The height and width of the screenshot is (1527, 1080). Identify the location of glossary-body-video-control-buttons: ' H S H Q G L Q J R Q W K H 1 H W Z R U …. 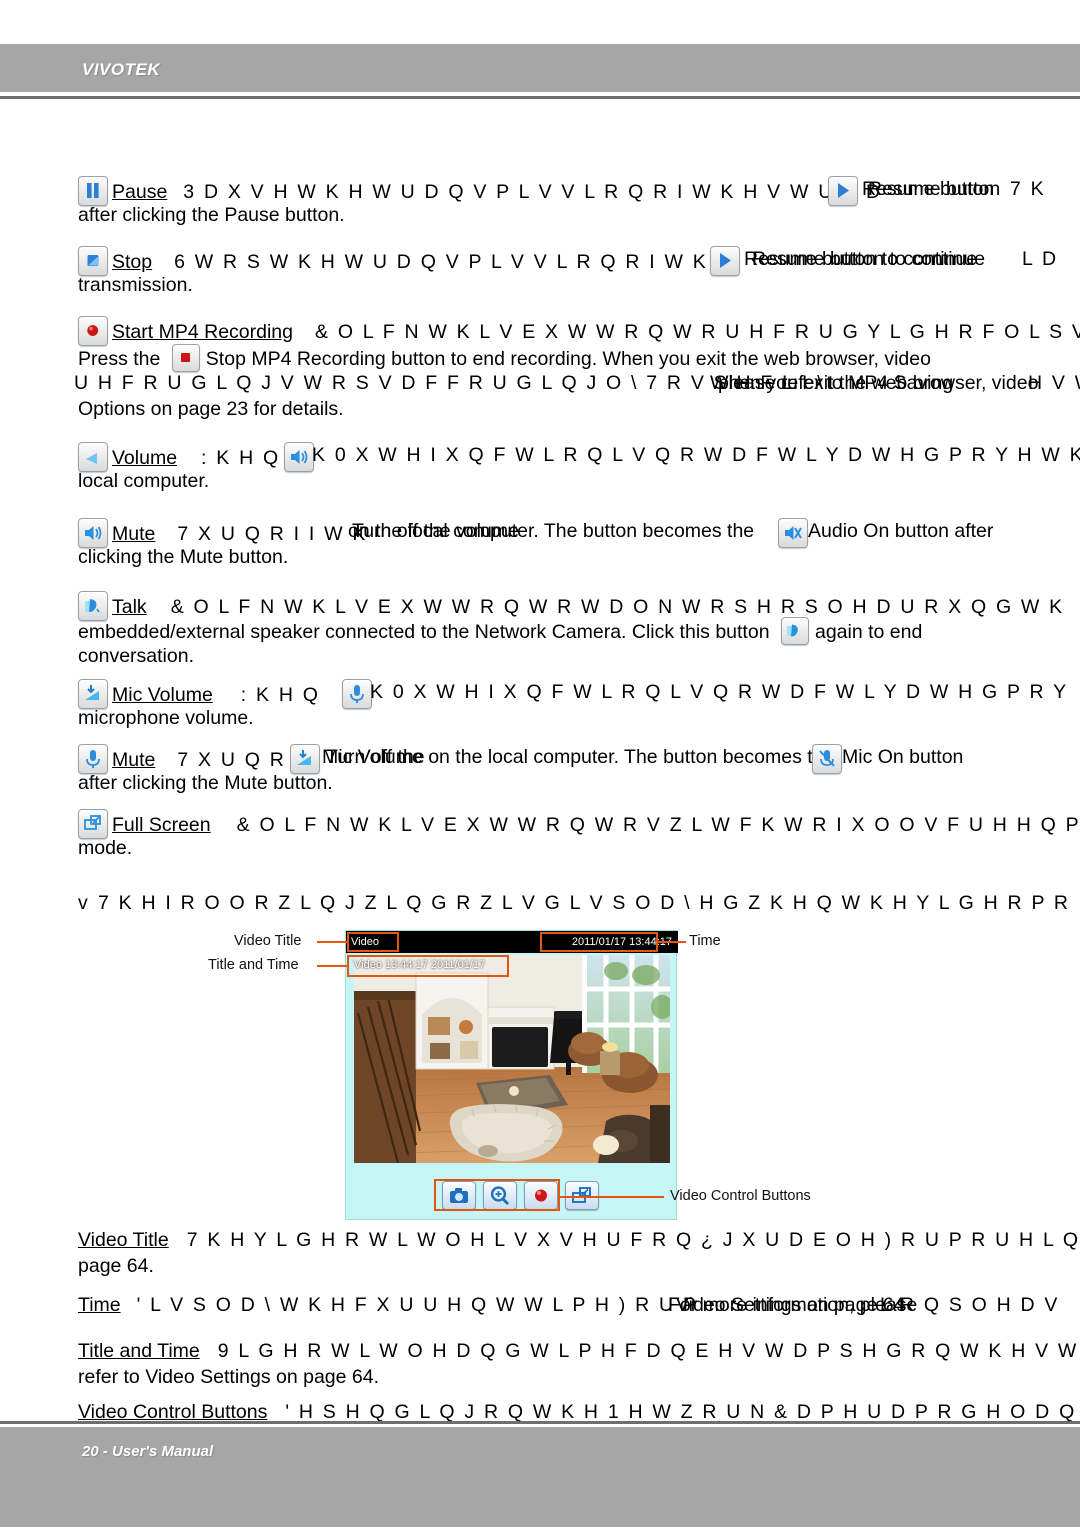
(682, 1412).